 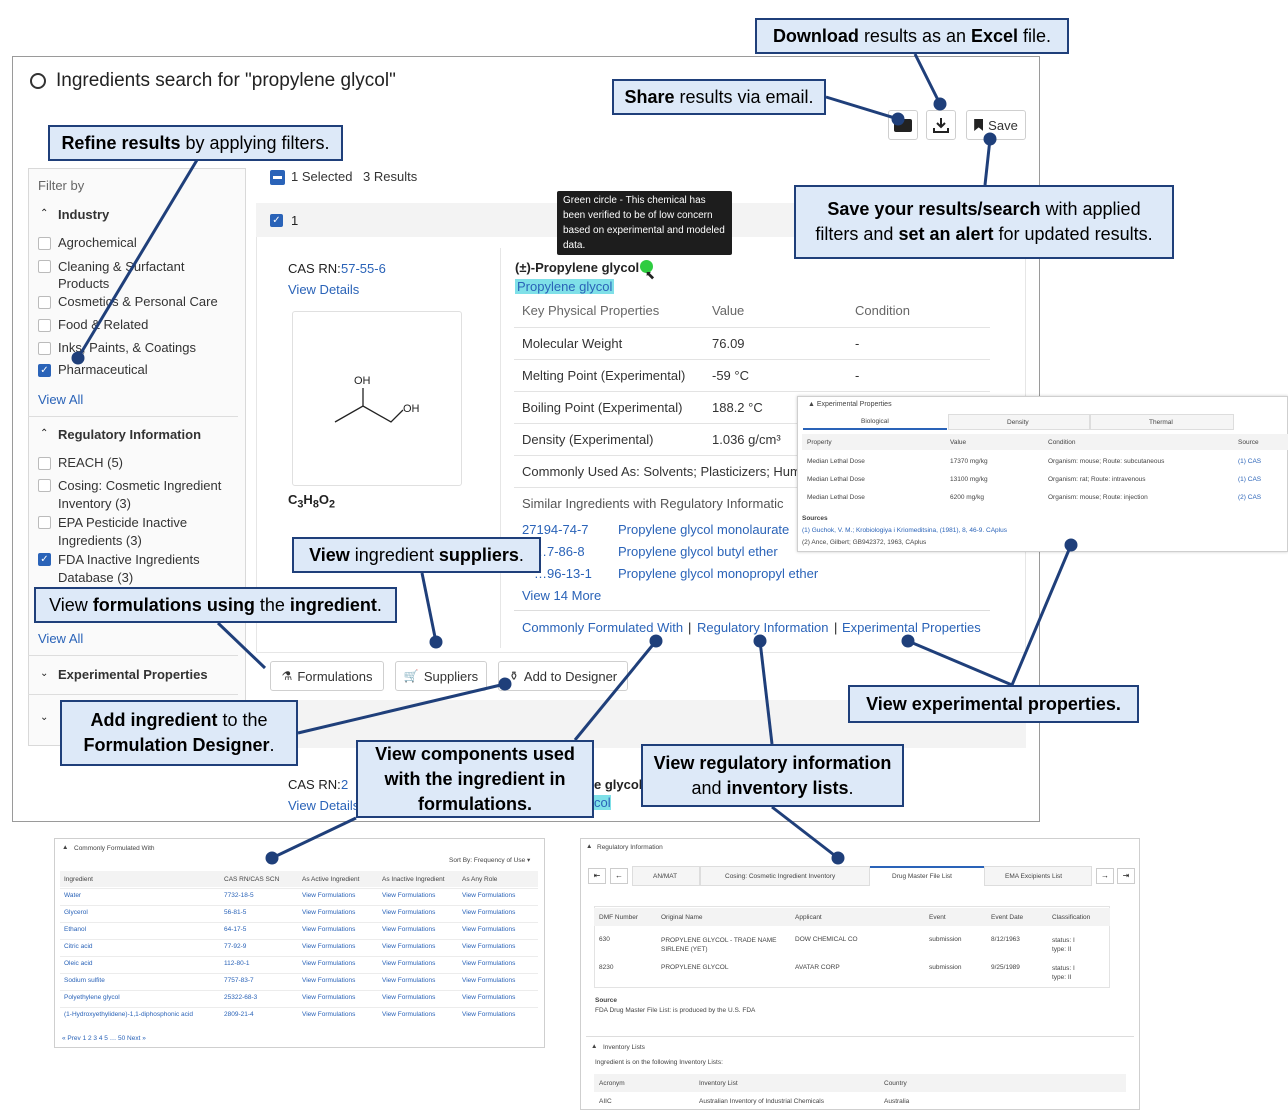 I want to click on collapsed-section-chevron: ⌄, so click(x=44, y=717).